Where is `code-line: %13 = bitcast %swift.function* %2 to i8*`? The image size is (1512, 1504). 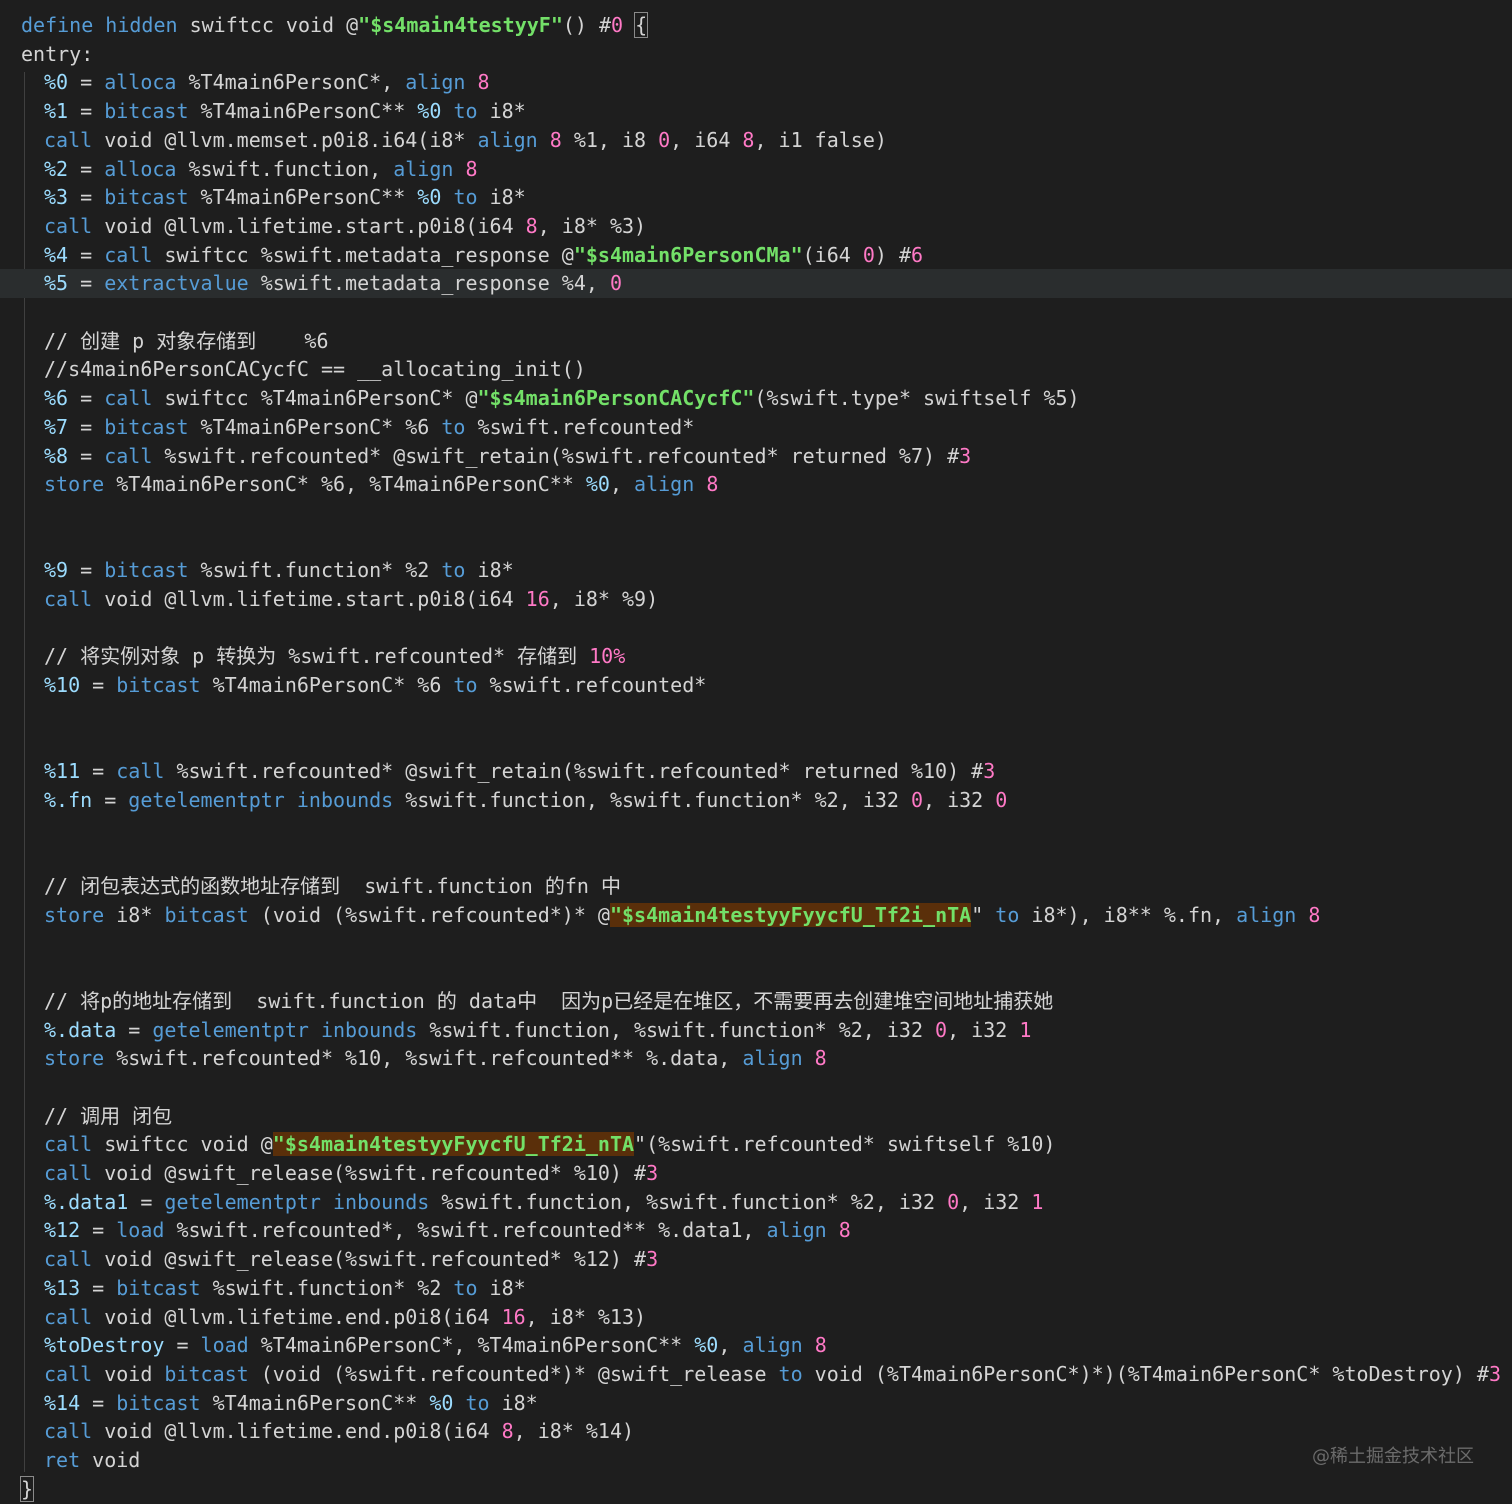 code-line: %13 = bitcast %swift.function* %2 to i8* is located at coordinates (756, 1288).